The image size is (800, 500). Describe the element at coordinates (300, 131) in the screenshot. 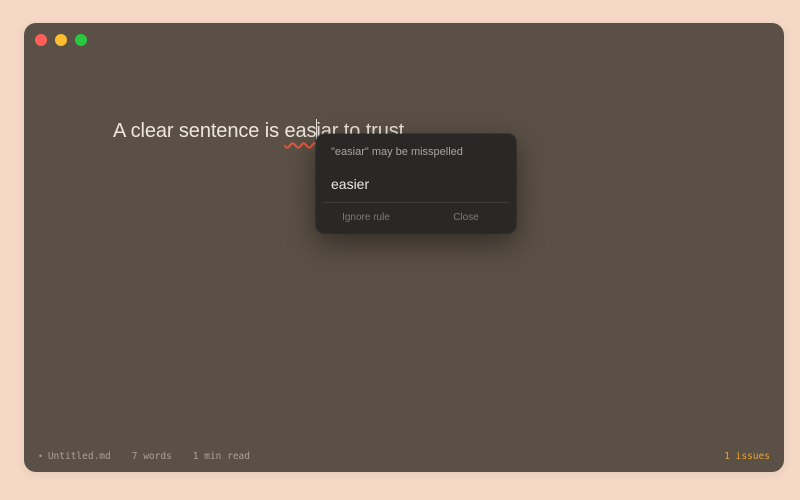

I see `misspelled-word-part-1: eas` at that location.